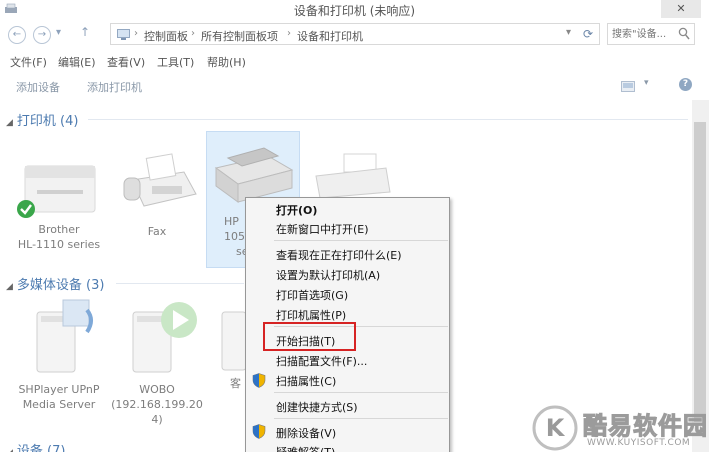 This screenshot has height=452, width=709. What do you see at coordinates (328, 275) in the screenshot?
I see `ctx-set-default-printer: 设置为默认打印机(A)` at bounding box center [328, 275].